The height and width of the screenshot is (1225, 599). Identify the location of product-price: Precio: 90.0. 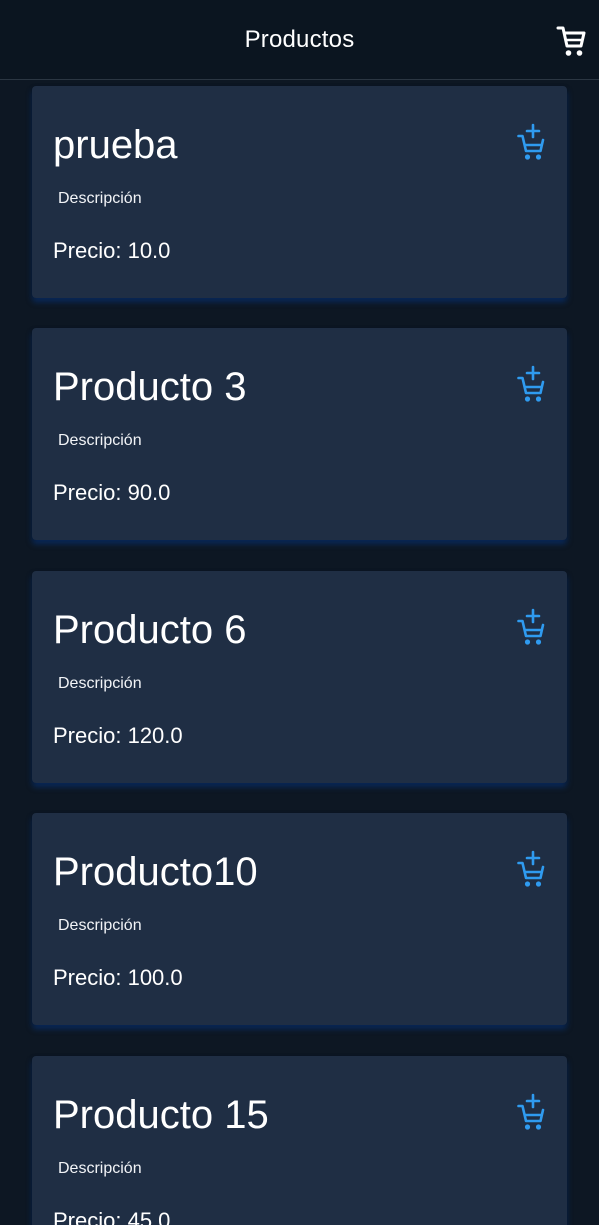
(112, 492).